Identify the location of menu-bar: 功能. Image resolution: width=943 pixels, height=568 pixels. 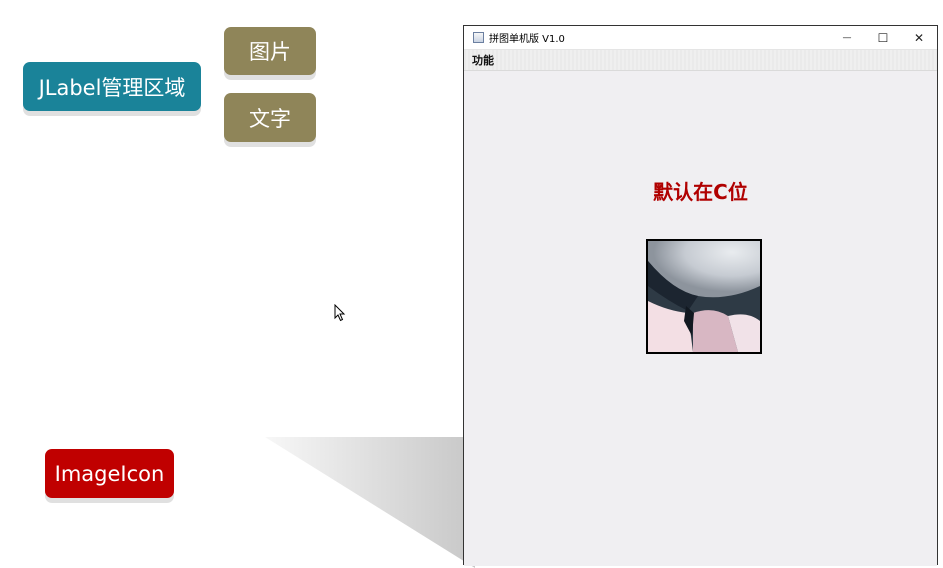
(700, 60).